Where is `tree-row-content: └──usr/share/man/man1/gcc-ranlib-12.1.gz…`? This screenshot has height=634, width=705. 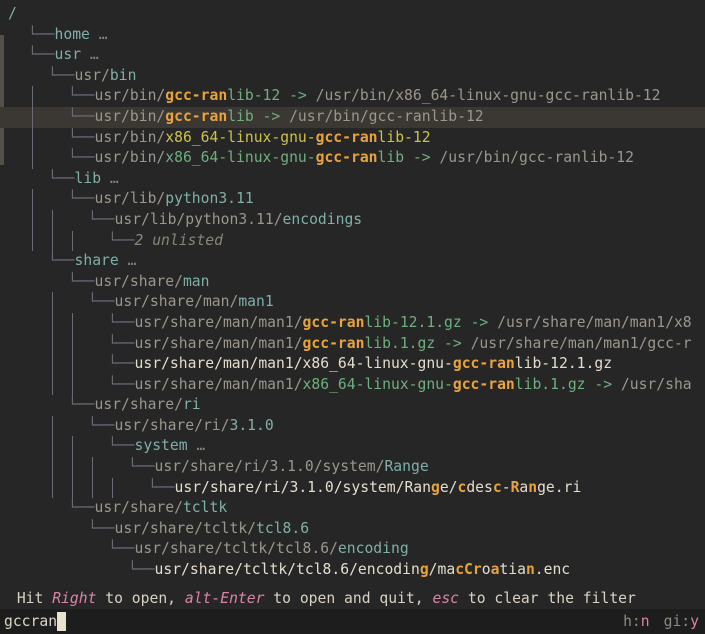
tree-row-content: └──usr/share/man/man1/gcc-ranlib-12.1.gz… is located at coordinates (350, 322).